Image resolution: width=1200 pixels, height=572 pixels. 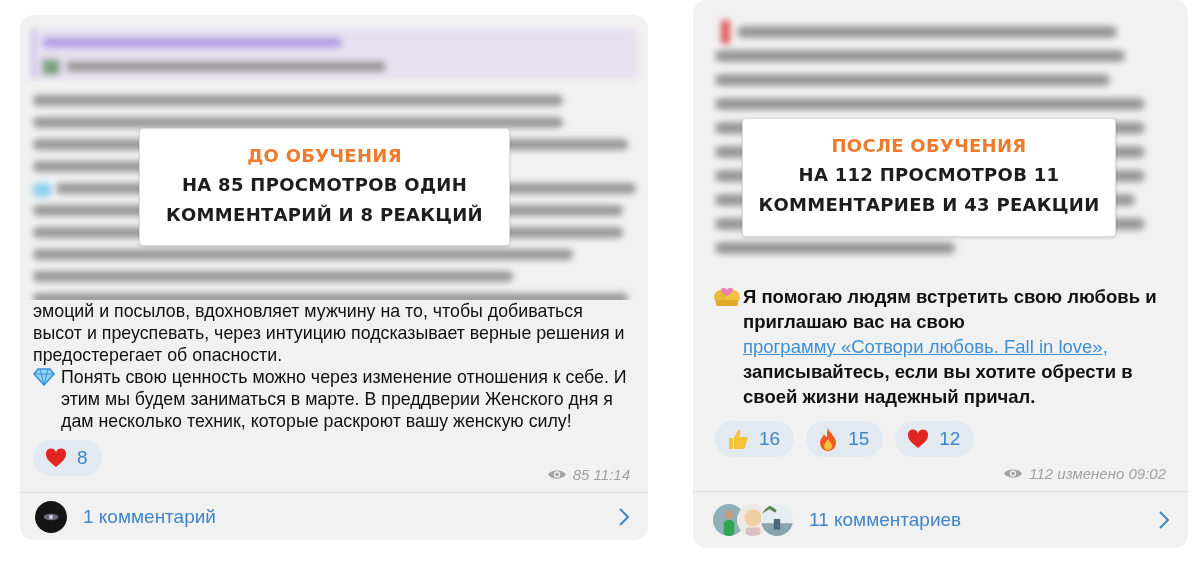 What do you see at coordinates (44, 377) in the screenshot?
I see `gem-icon` at bounding box center [44, 377].